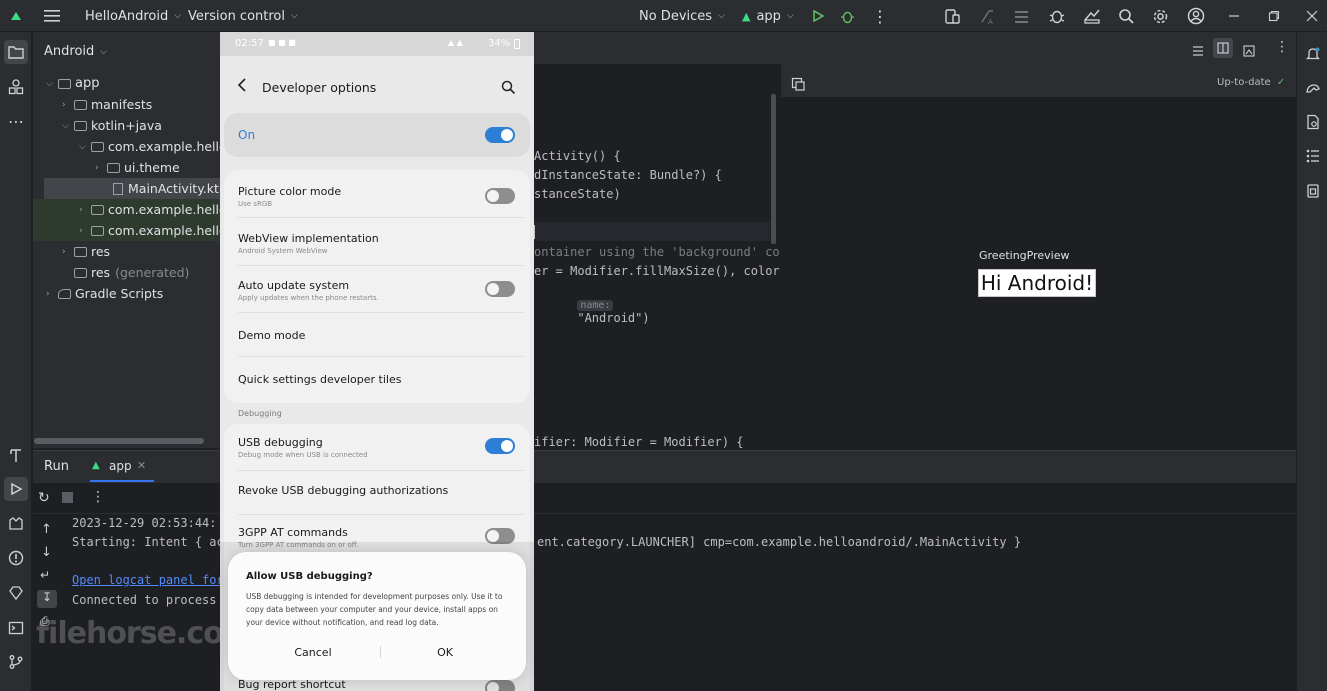 This screenshot has width=1327, height=691. What do you see at coordinates (1057, 16) in the screenshot?
I see `bug-icon` at bounding box center [1057, 16].